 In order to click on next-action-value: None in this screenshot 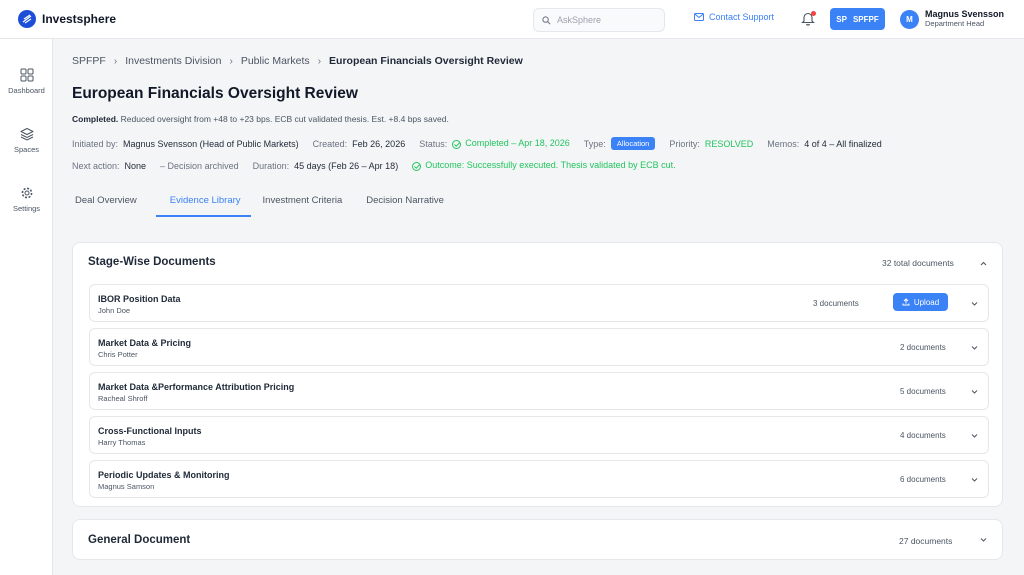, I will do `click(135, 165)`.